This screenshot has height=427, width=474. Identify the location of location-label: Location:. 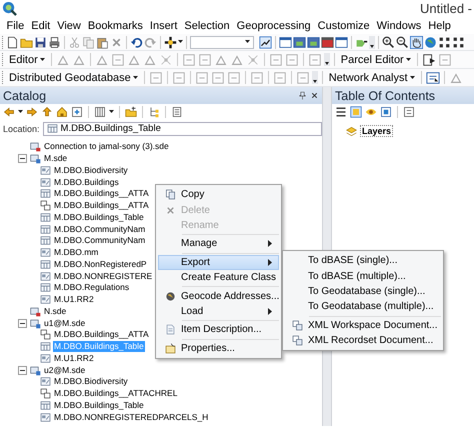
(21, 129).